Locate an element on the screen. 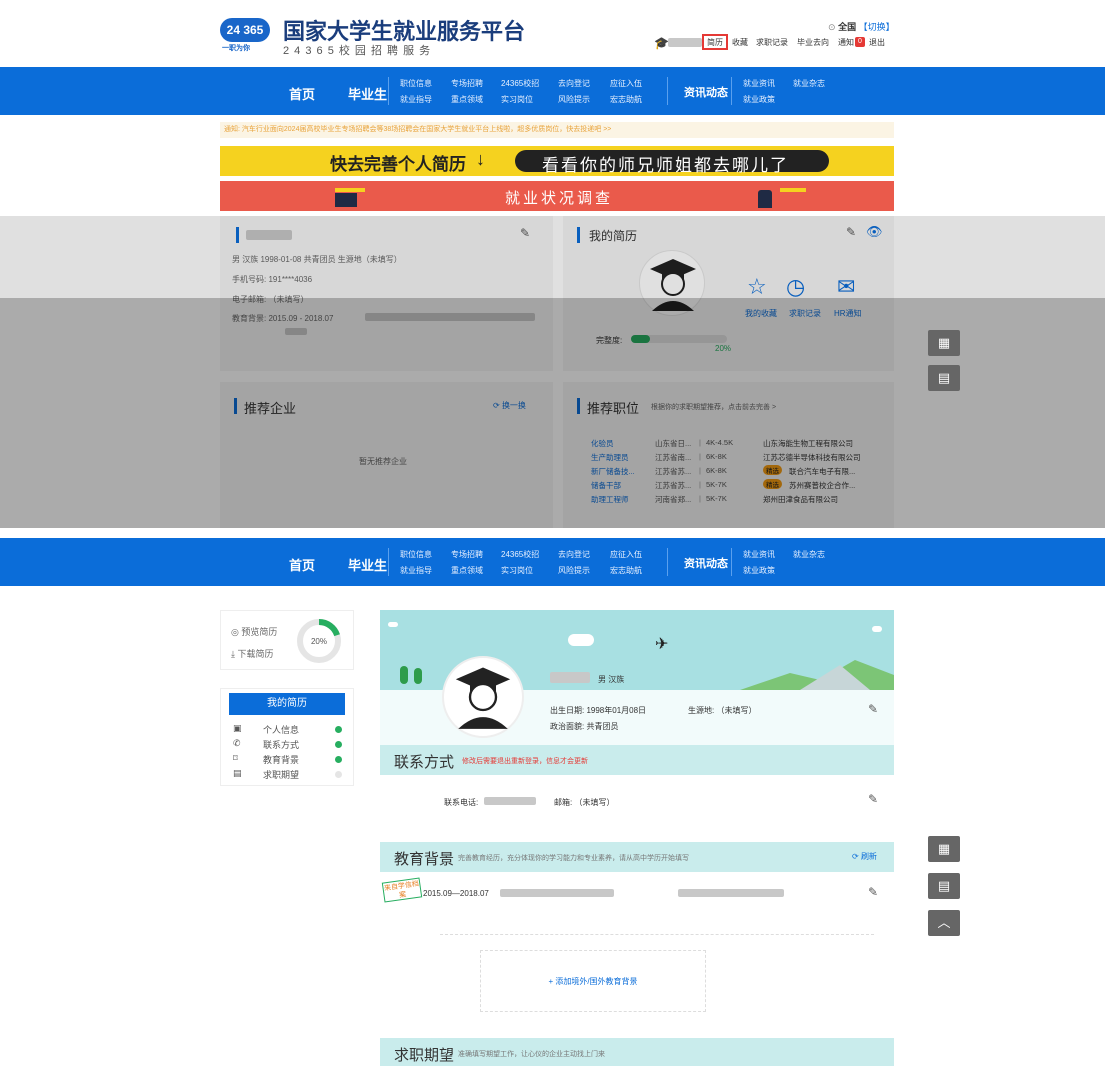 The height and width of the screenshot is (1066, 1105). survey-banner: 就业状况调查 is located at coordinates (557, 196).